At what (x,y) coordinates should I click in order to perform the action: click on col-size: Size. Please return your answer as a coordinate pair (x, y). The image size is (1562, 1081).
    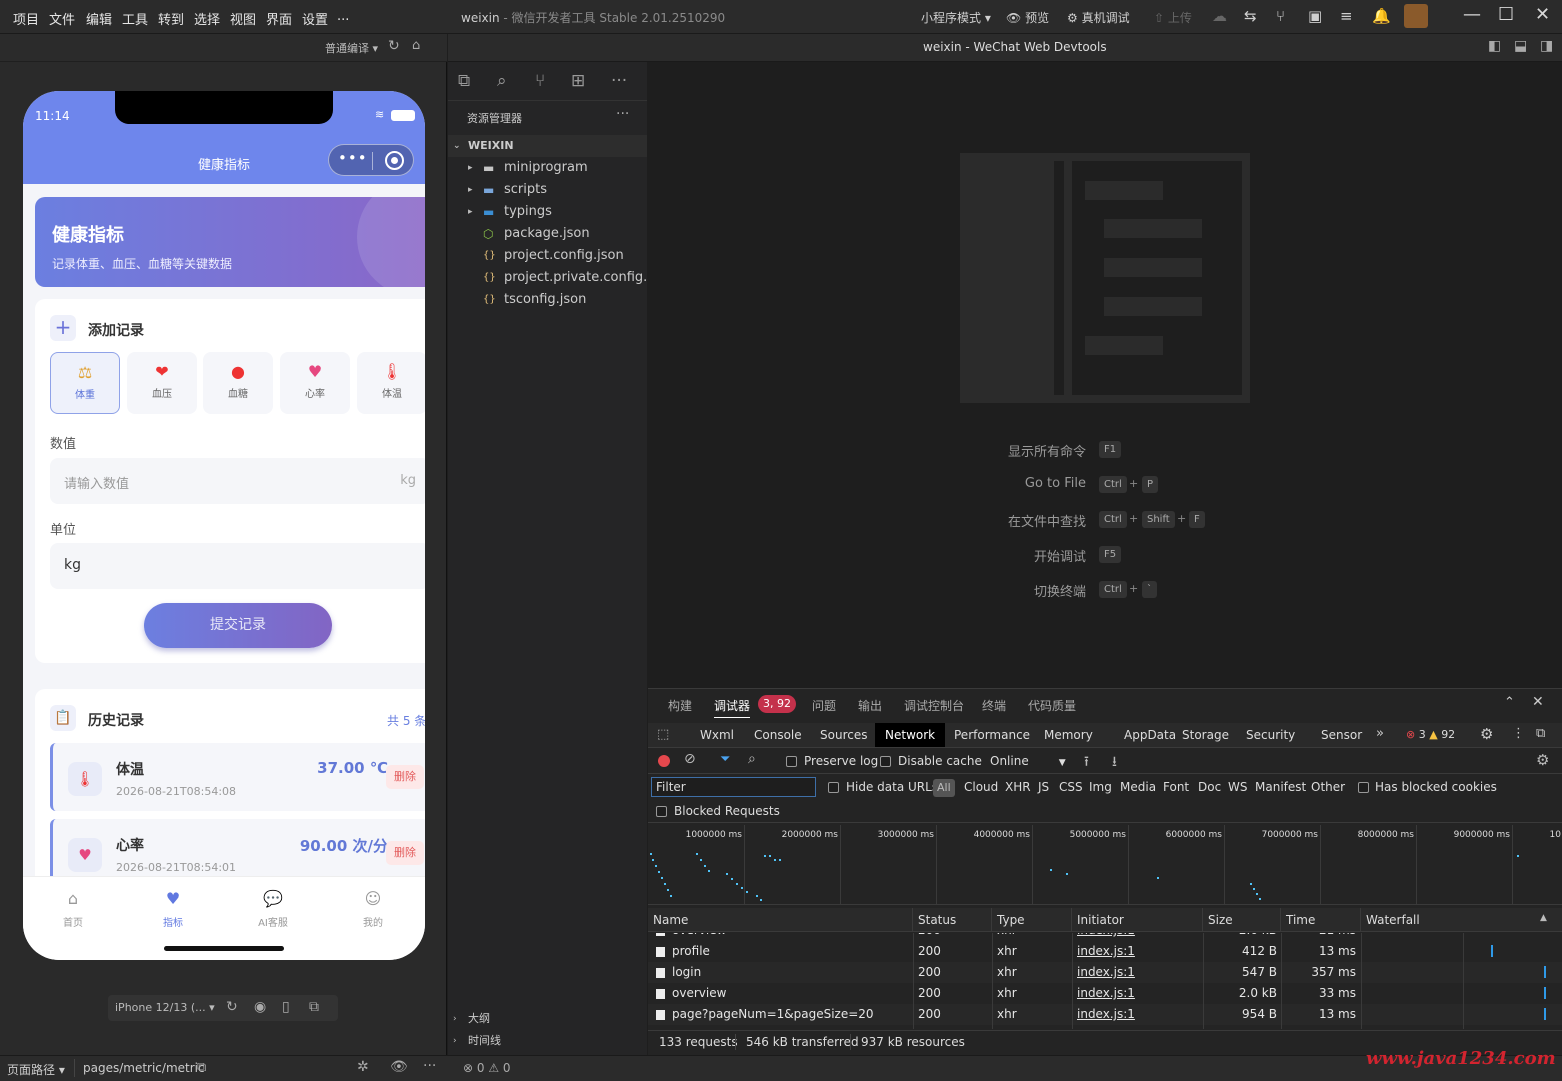
    Looking at the image, I should click on (1242, 920).